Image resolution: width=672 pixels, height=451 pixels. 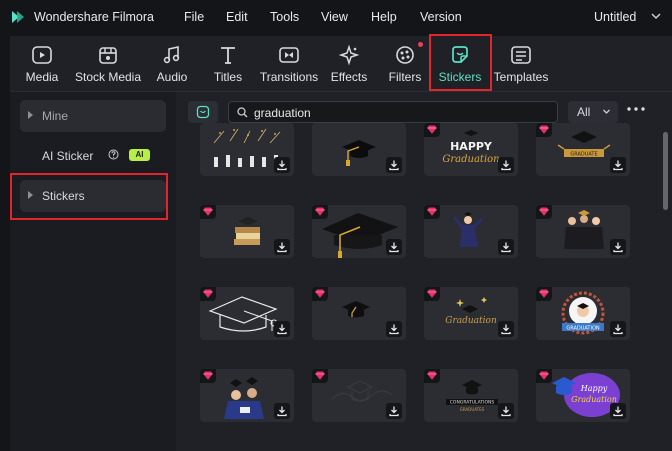 I want to click on sticker-thumbnail: GRADUATE, so click(x=583, y=149).